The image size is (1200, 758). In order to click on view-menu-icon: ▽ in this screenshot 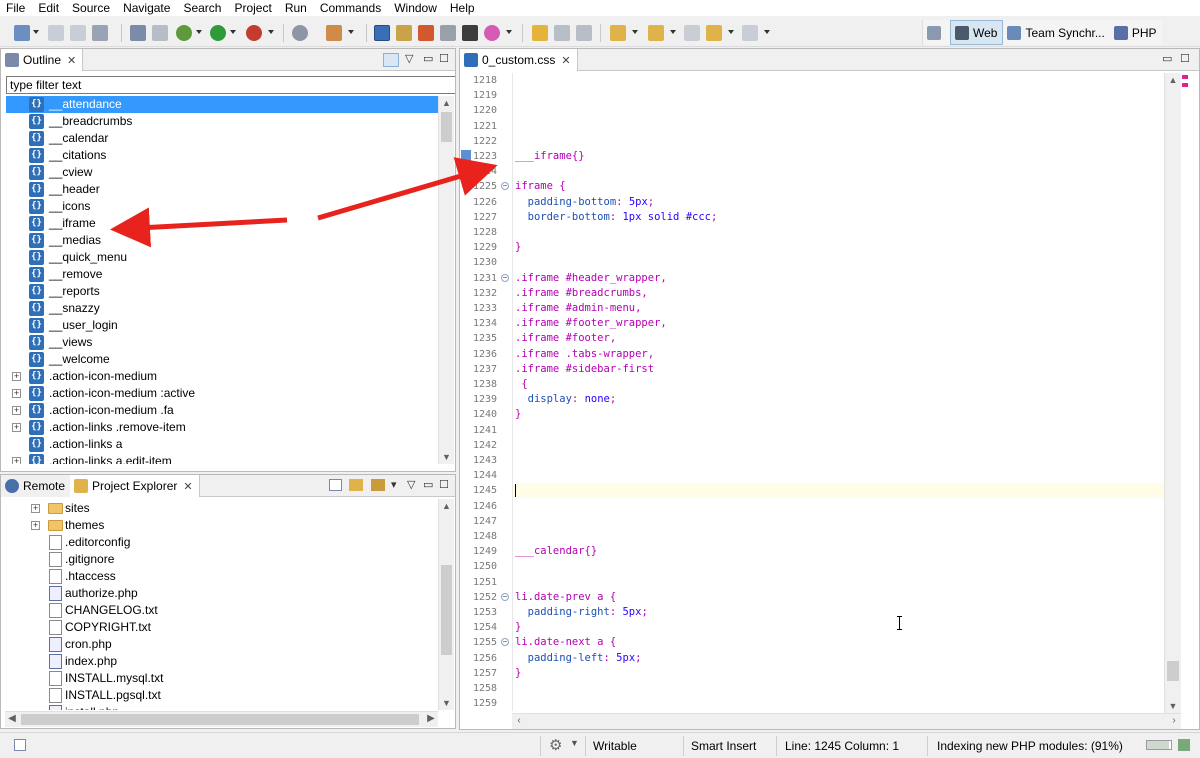, I will do `click(411, 485)`.